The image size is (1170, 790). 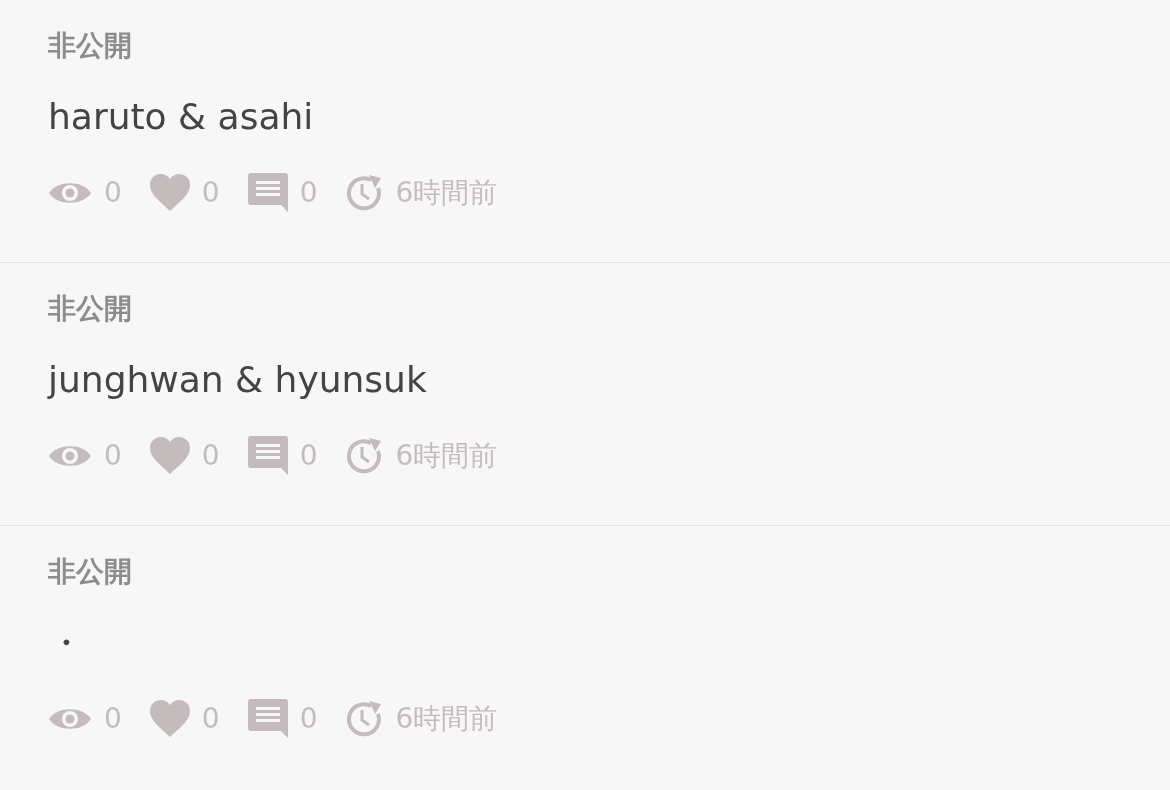 What do you see at coordinates (237, 380) in the screenshot?
I see `post-title: junghwan & hyunsuk` at bounding box center [237, 380].